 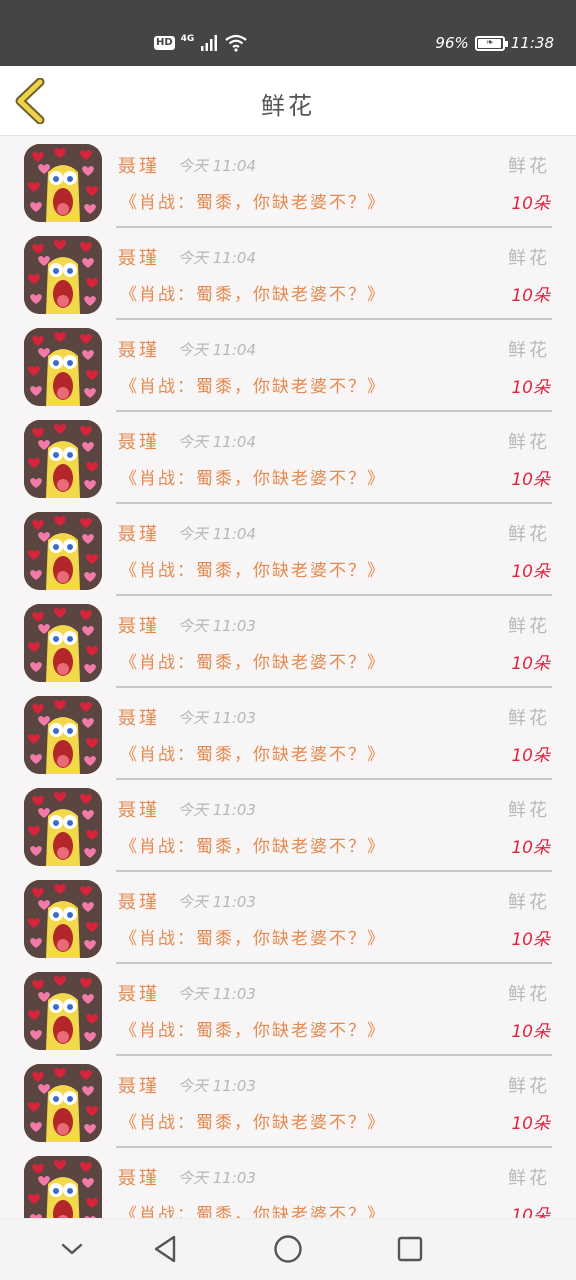 I want to click on battery-percent: 96%, so click(x=452, y=43).